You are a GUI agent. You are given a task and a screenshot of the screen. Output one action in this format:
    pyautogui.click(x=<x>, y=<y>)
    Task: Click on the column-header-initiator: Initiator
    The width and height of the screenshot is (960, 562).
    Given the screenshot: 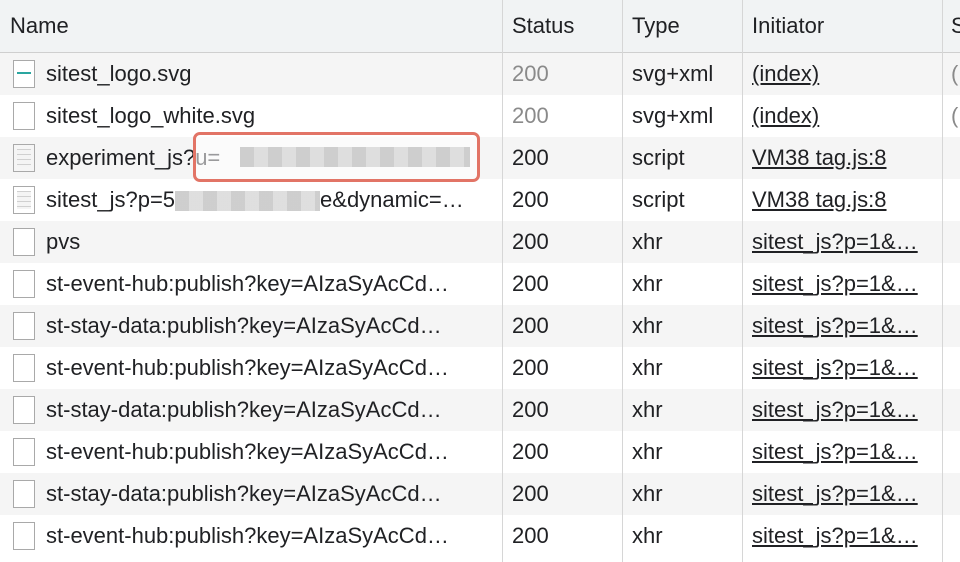 What is the action you would take?
    pyautogui.click(x=843, y=26)
    